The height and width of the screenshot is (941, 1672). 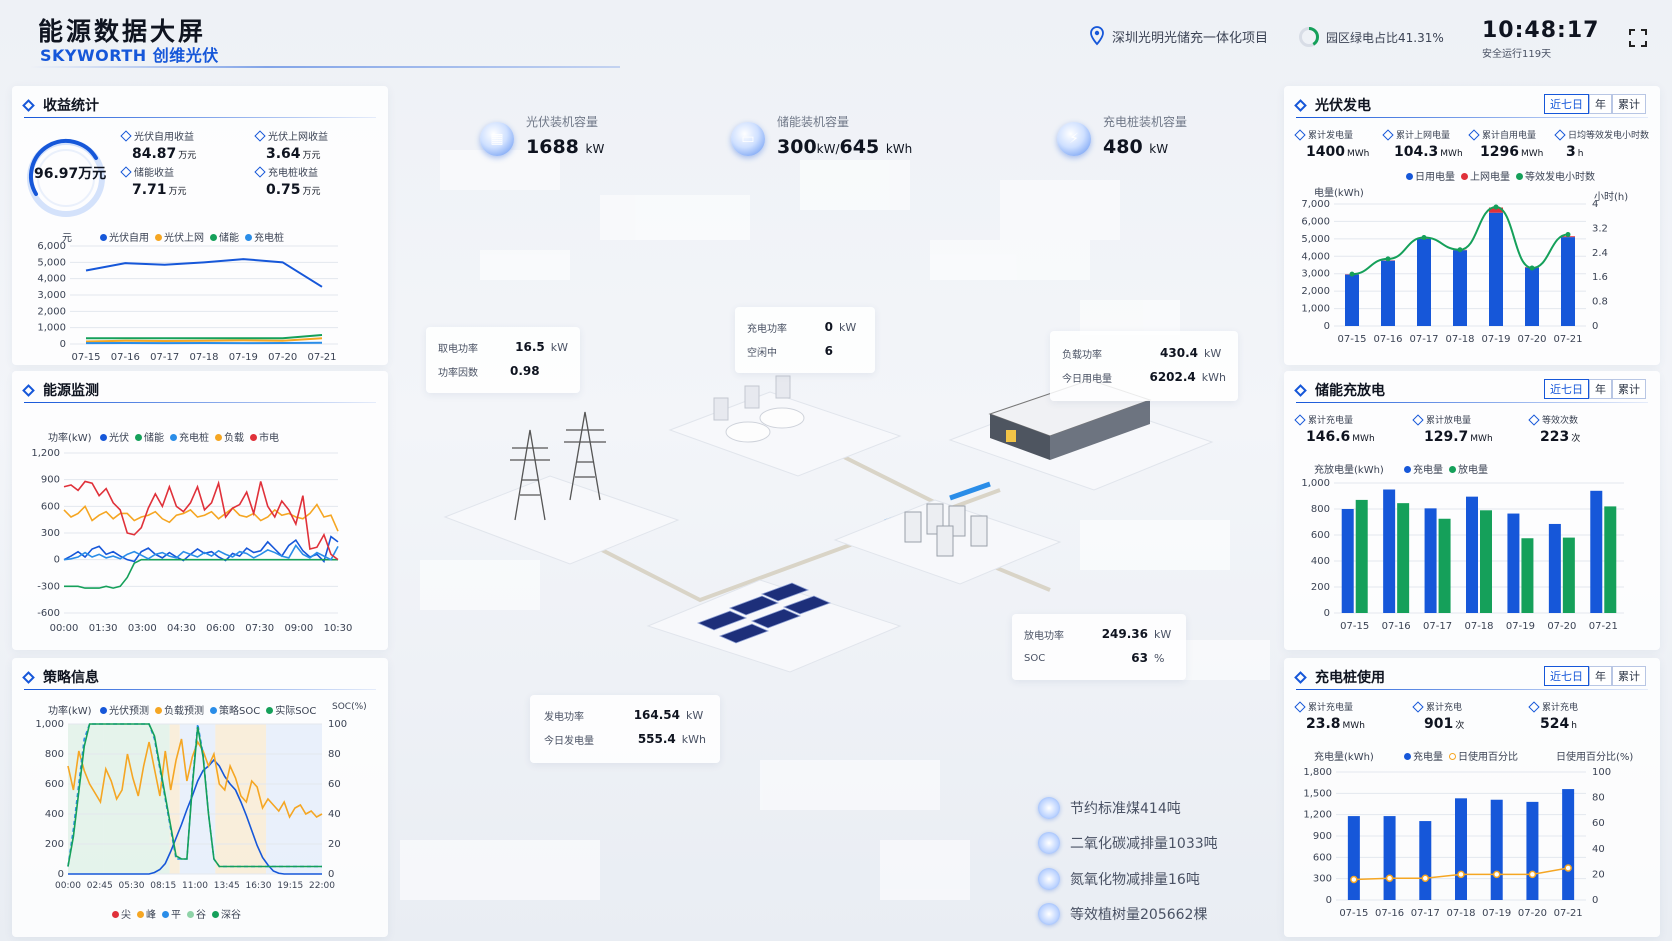 What do you see at coordinates (1049, 914) in the screenshot?
I see `tree-icon` at bounding box center [1049, 914].